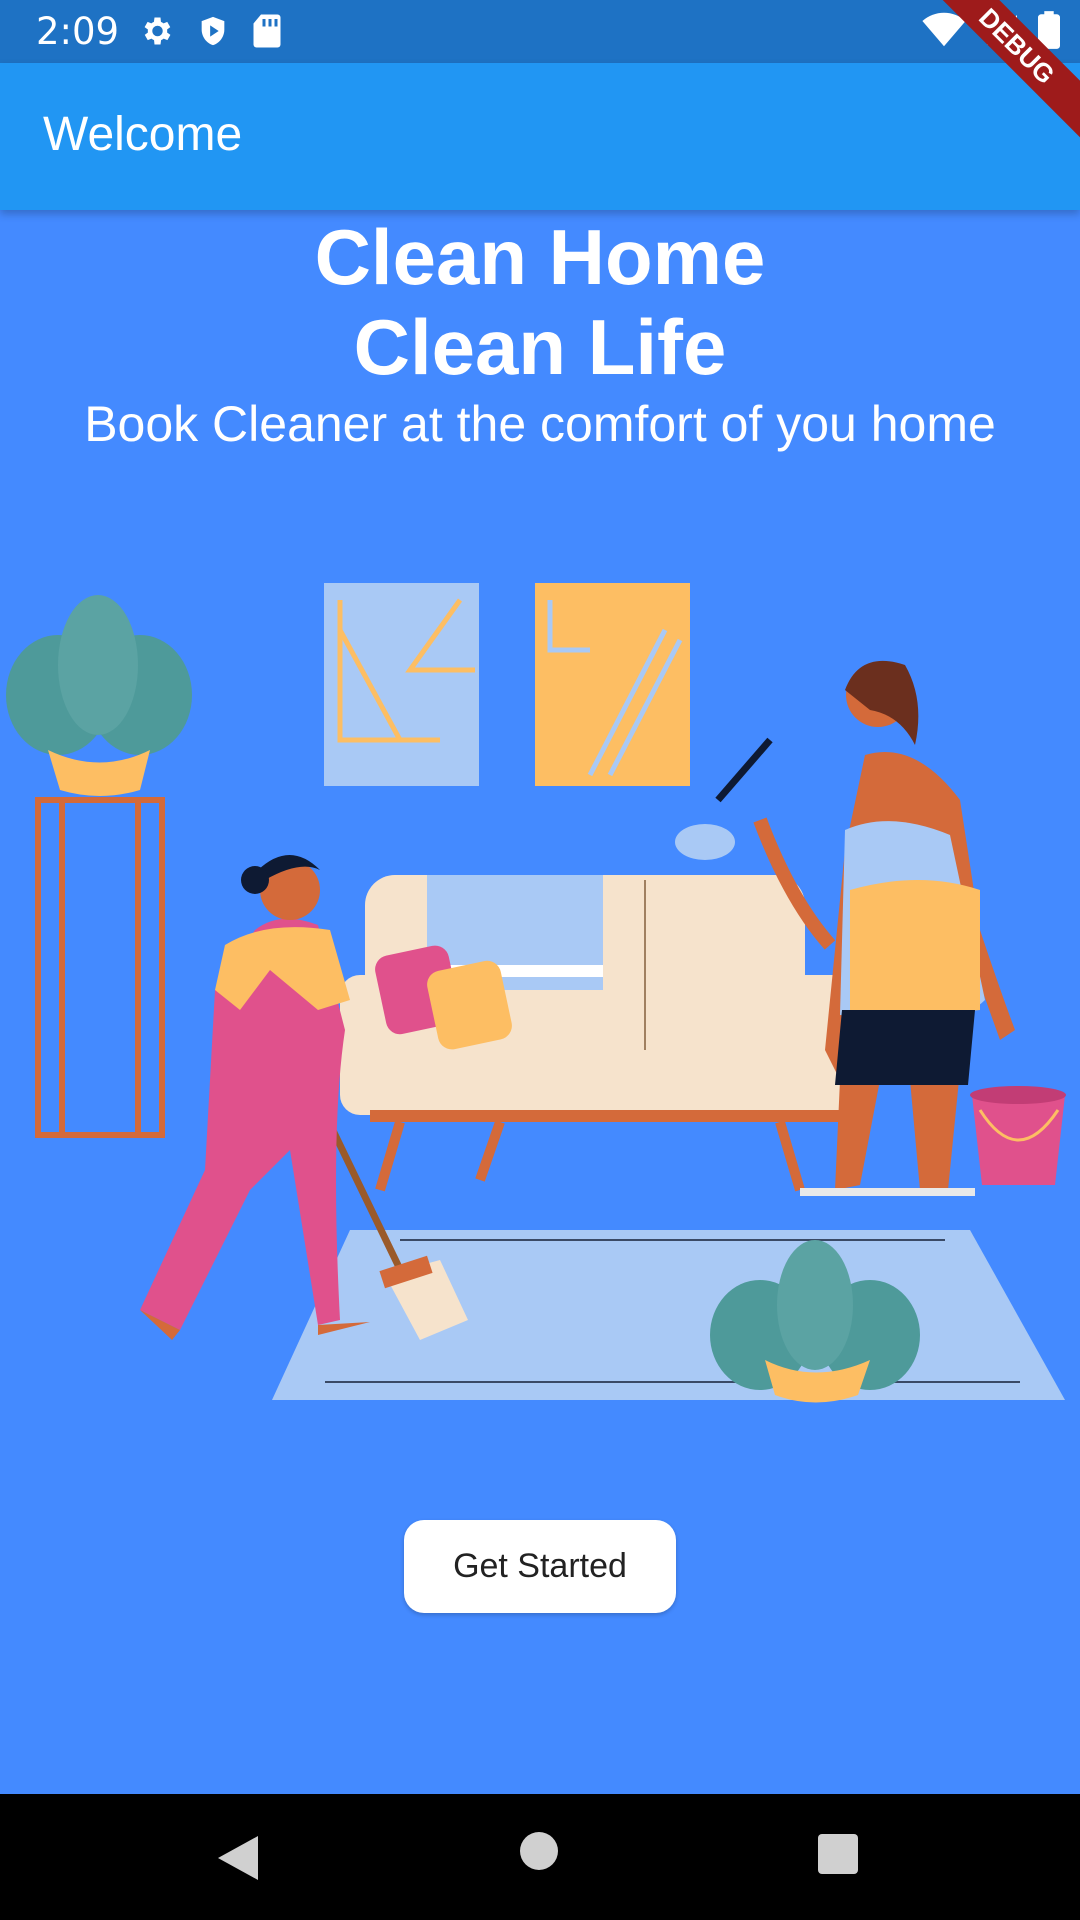 The image size is (1080, 1920). What do you see at coordinates (540, 347) in the screenshot?
I see `hero-title-line2: Clean Life` at bounding box center [540, 347].